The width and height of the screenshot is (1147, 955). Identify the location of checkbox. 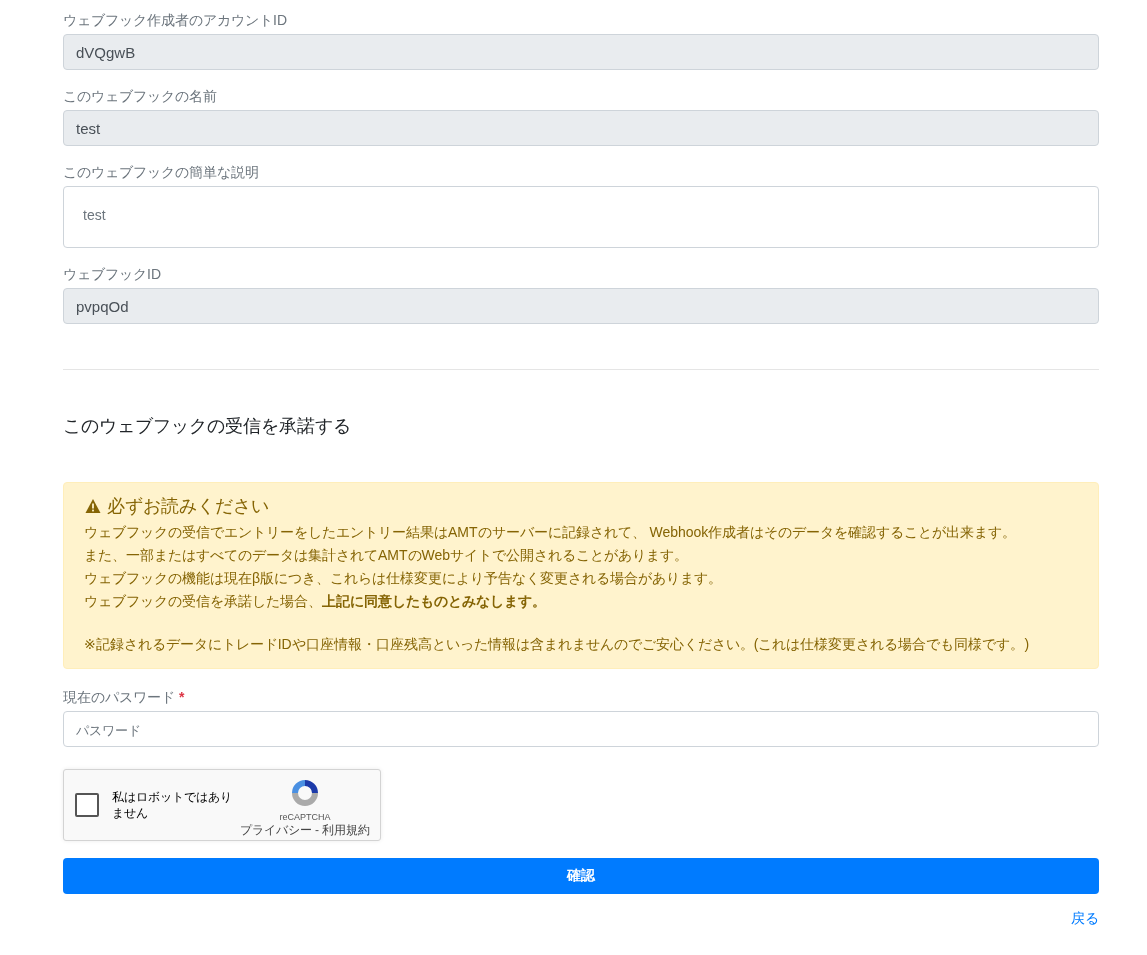
(87, 805).